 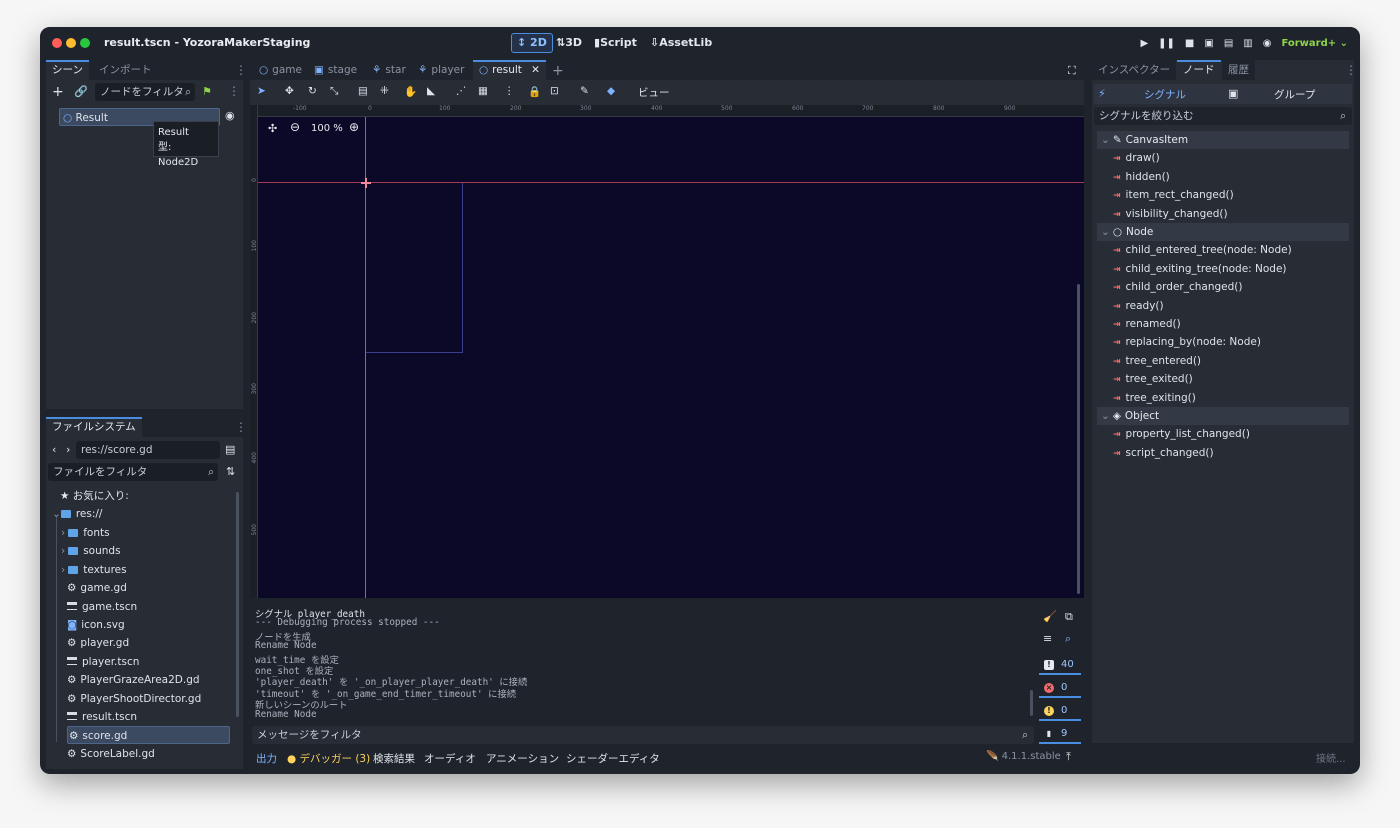 I want to click on grid-snap-icon: ▦, so click(x=483, y=91).